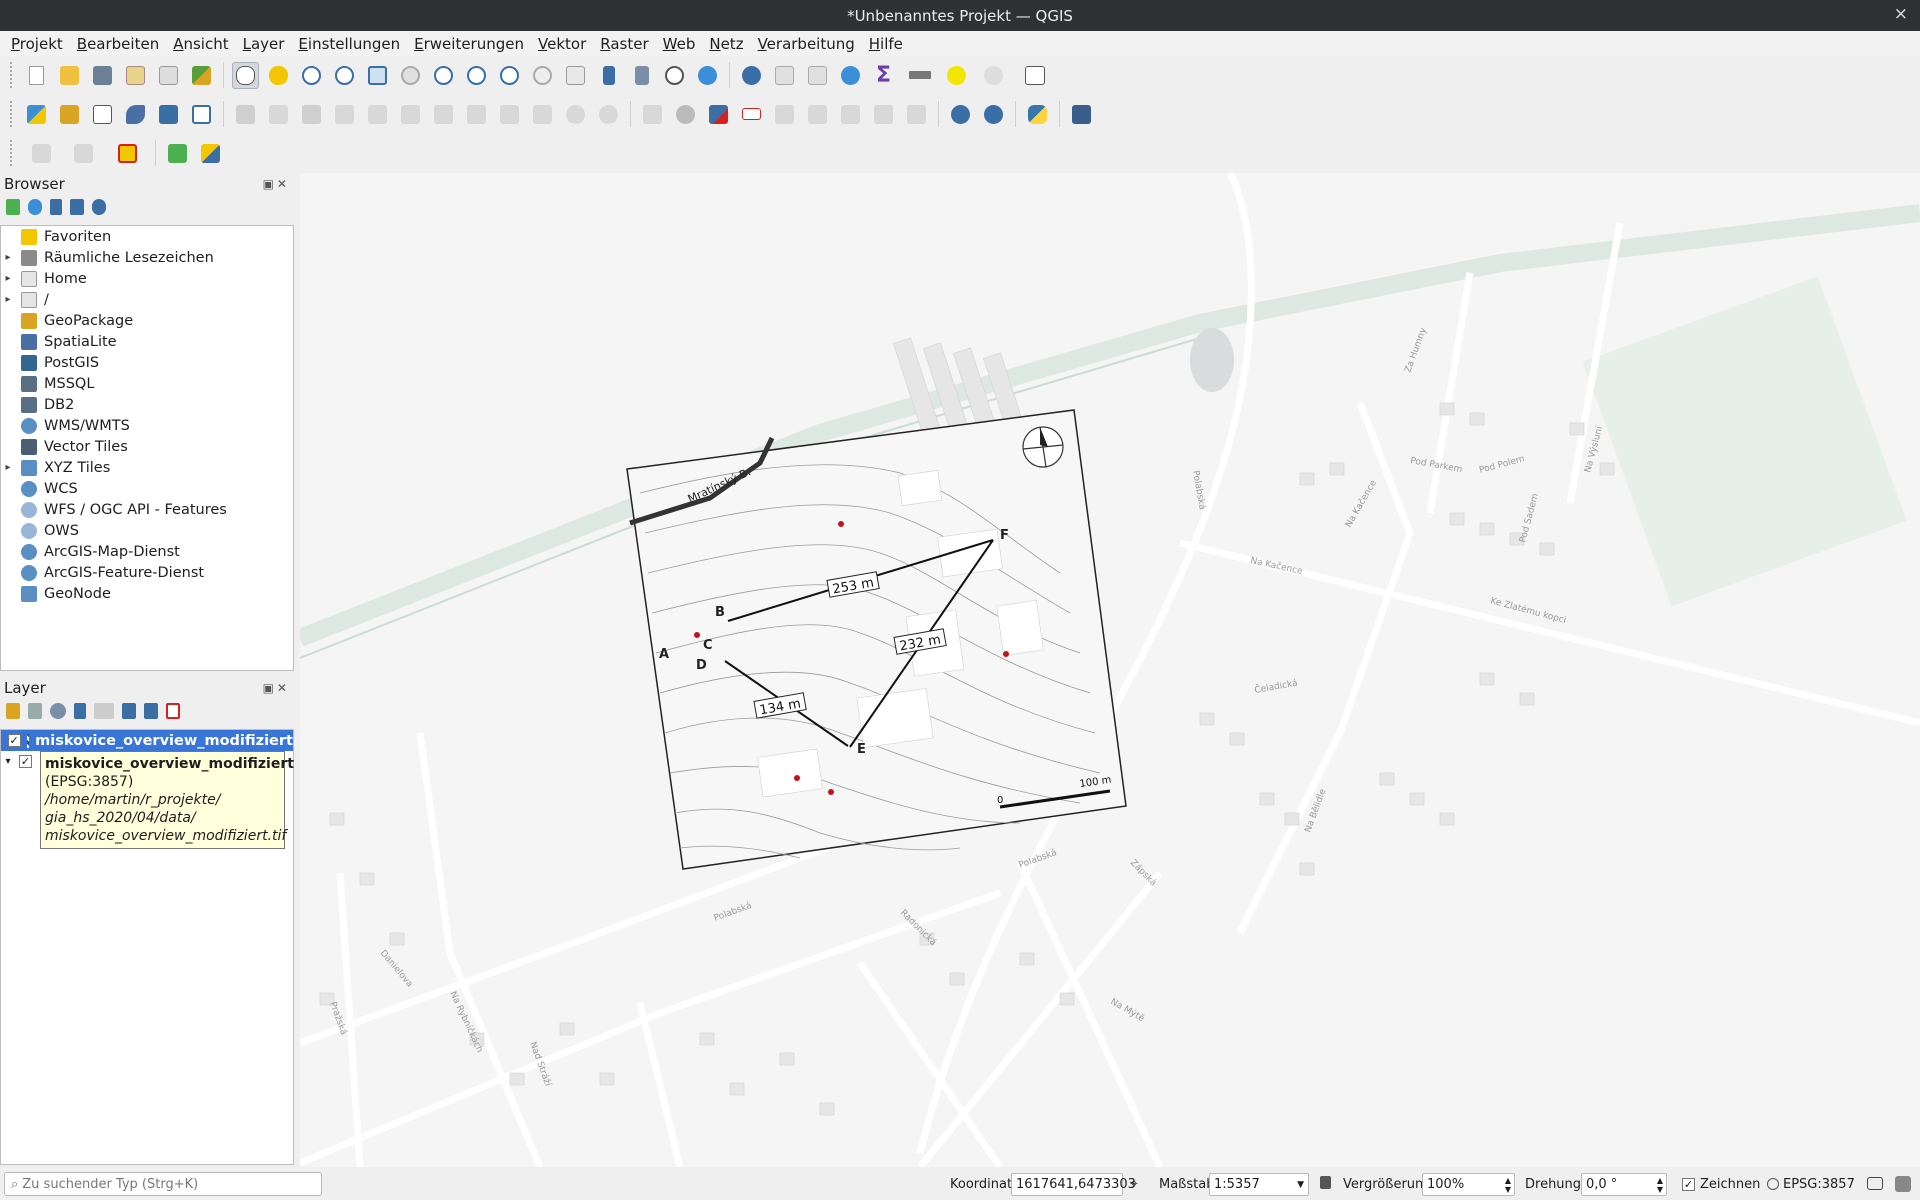 Image resolution: width=1920 pixels, height=1200 pixels. I want to click on menu-einstellungen: Einstellungen, so click(349, 44).